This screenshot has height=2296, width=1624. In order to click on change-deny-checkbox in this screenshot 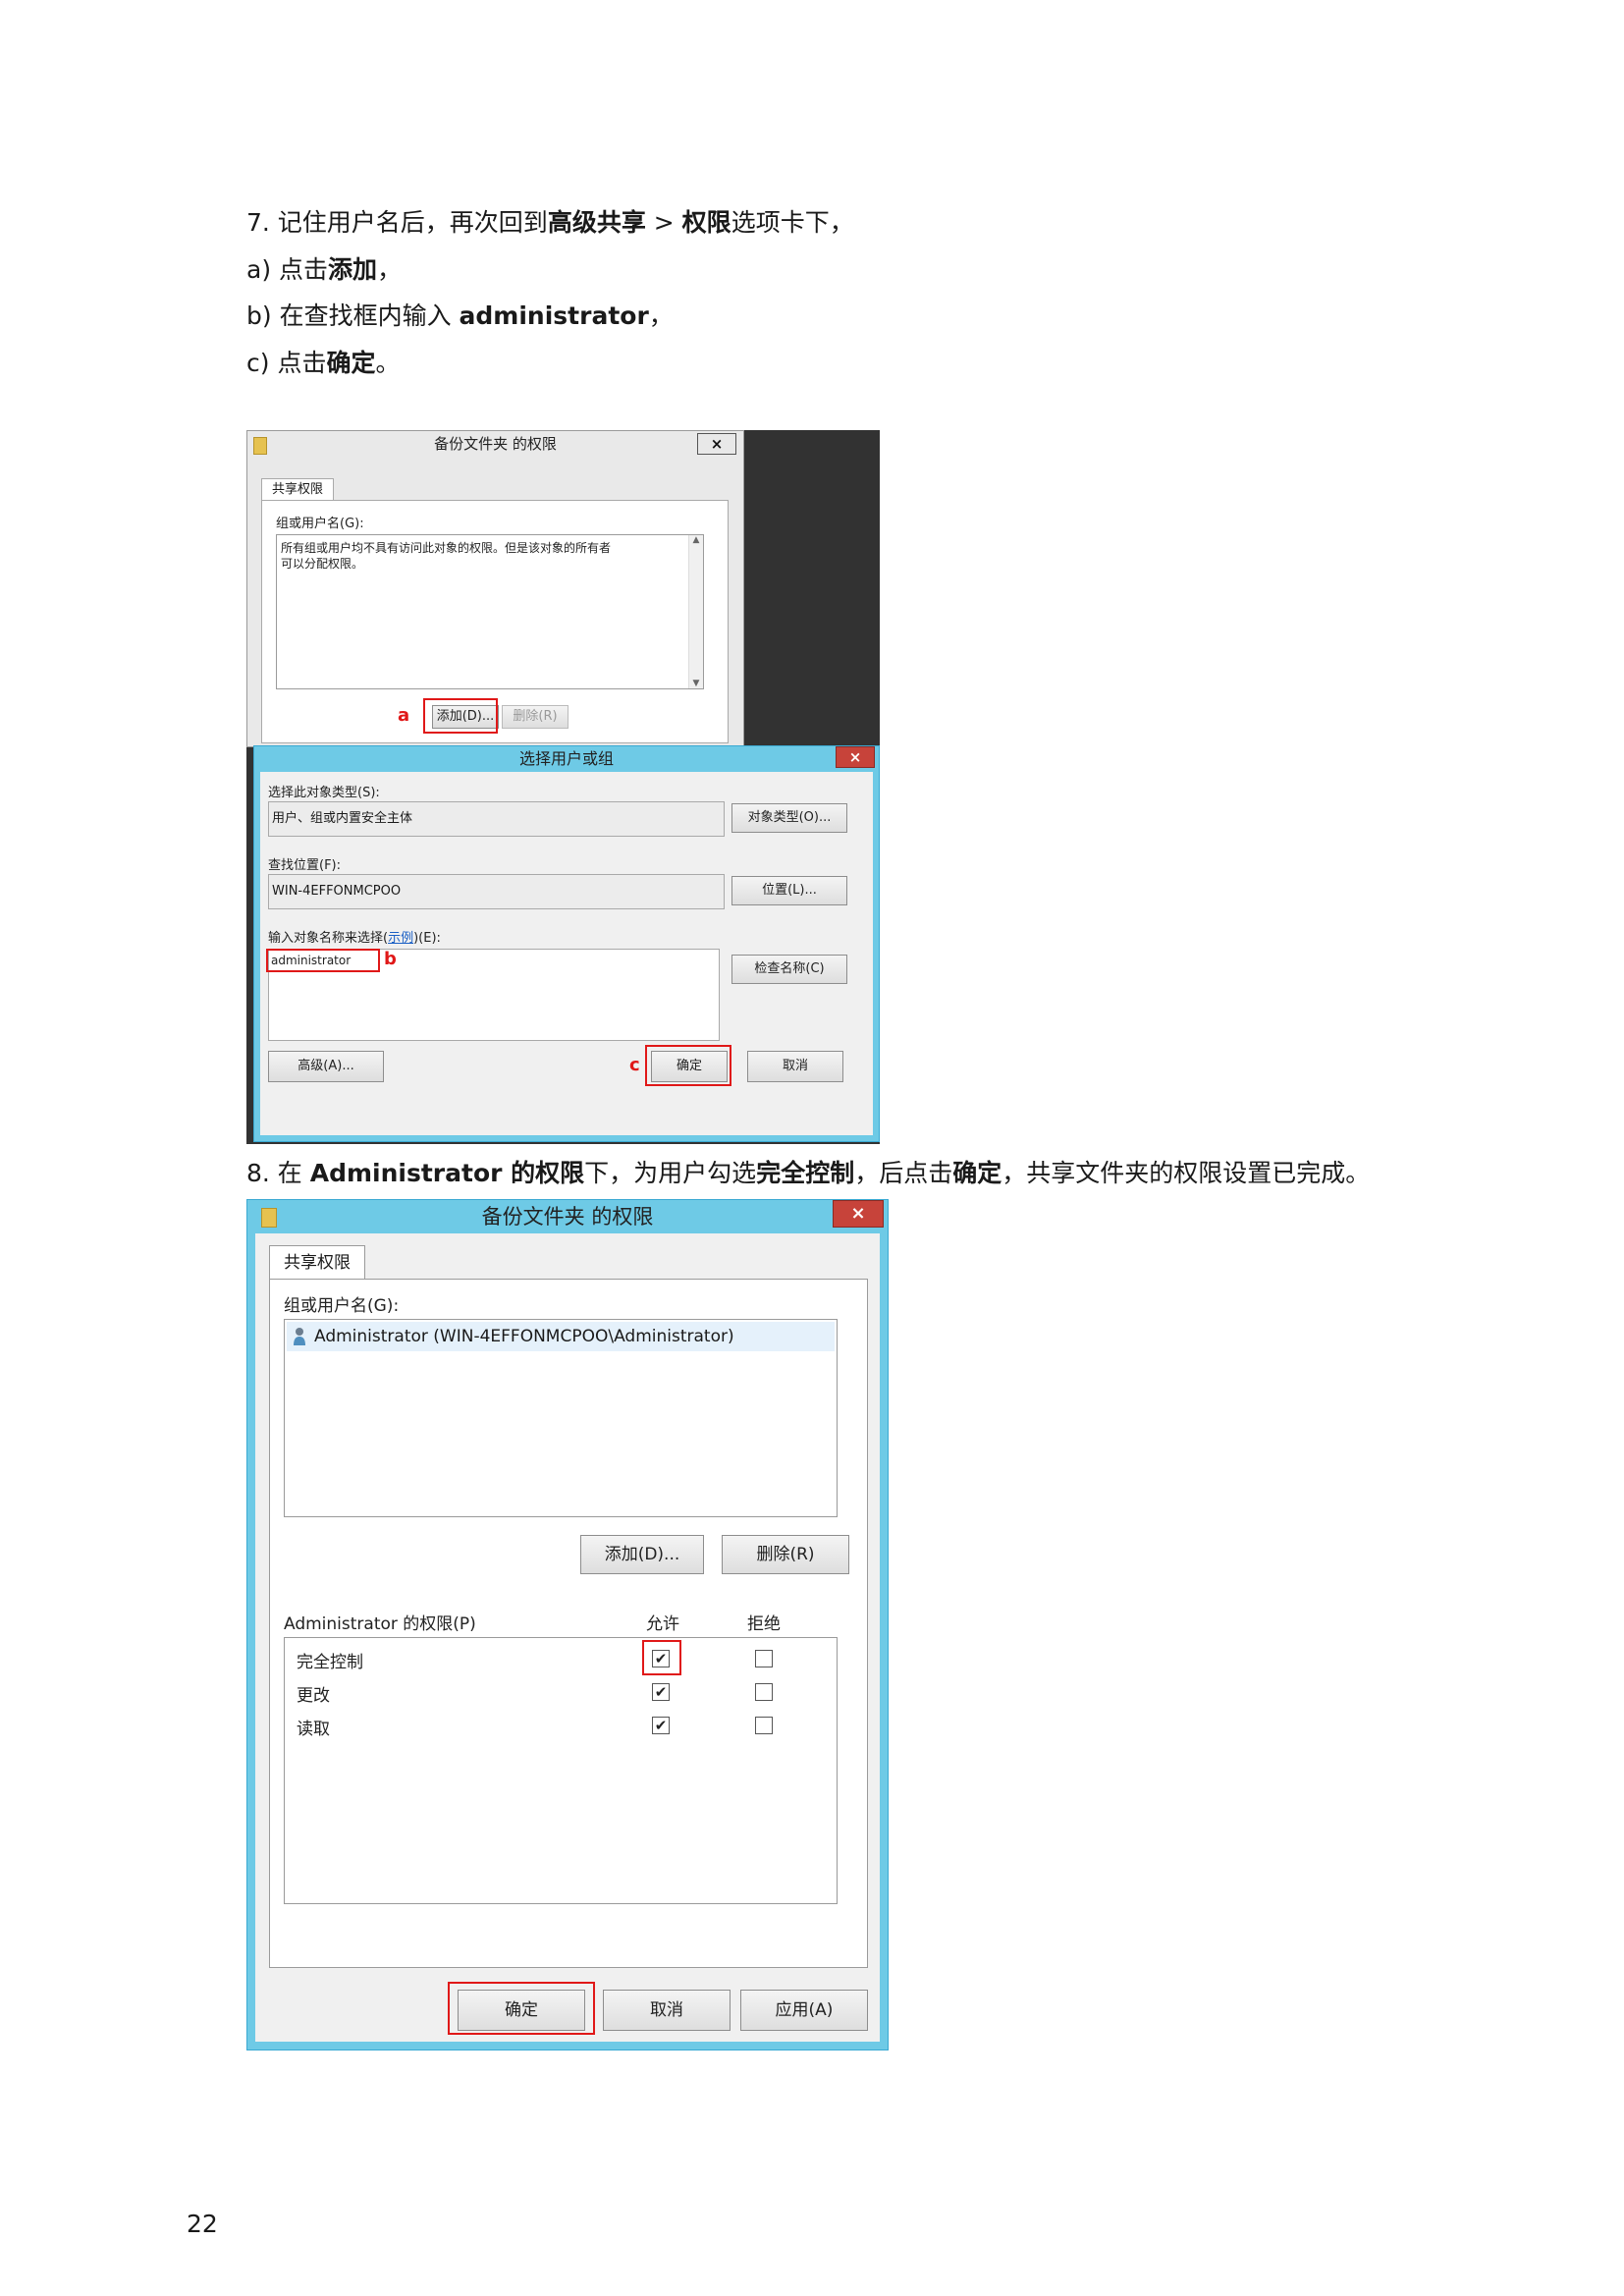, I will do `click(764, 1692)`.